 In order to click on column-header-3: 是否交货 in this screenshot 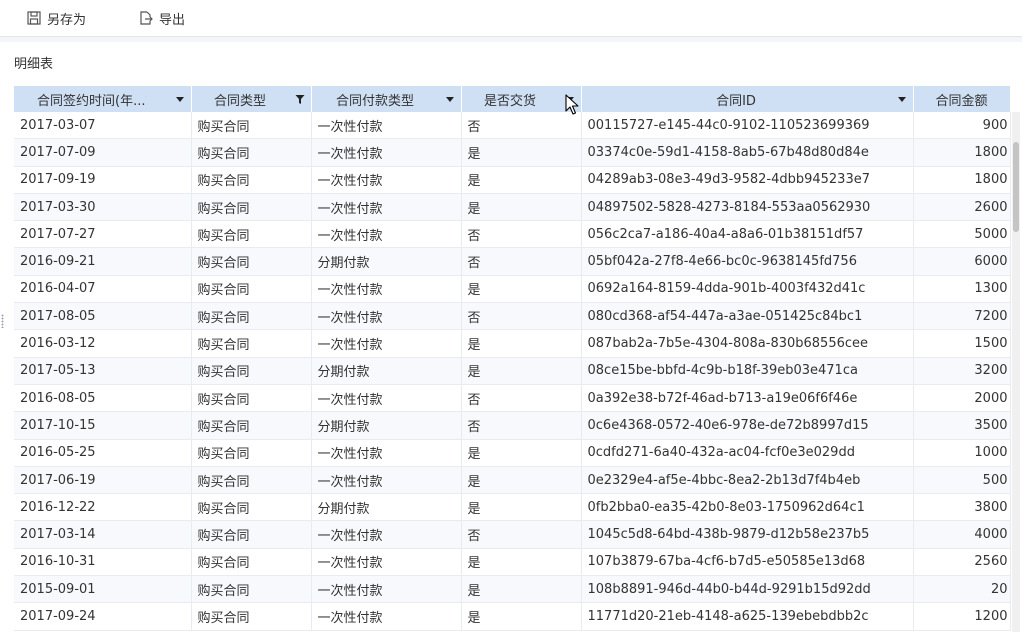, I will do `click(521, 99)`.